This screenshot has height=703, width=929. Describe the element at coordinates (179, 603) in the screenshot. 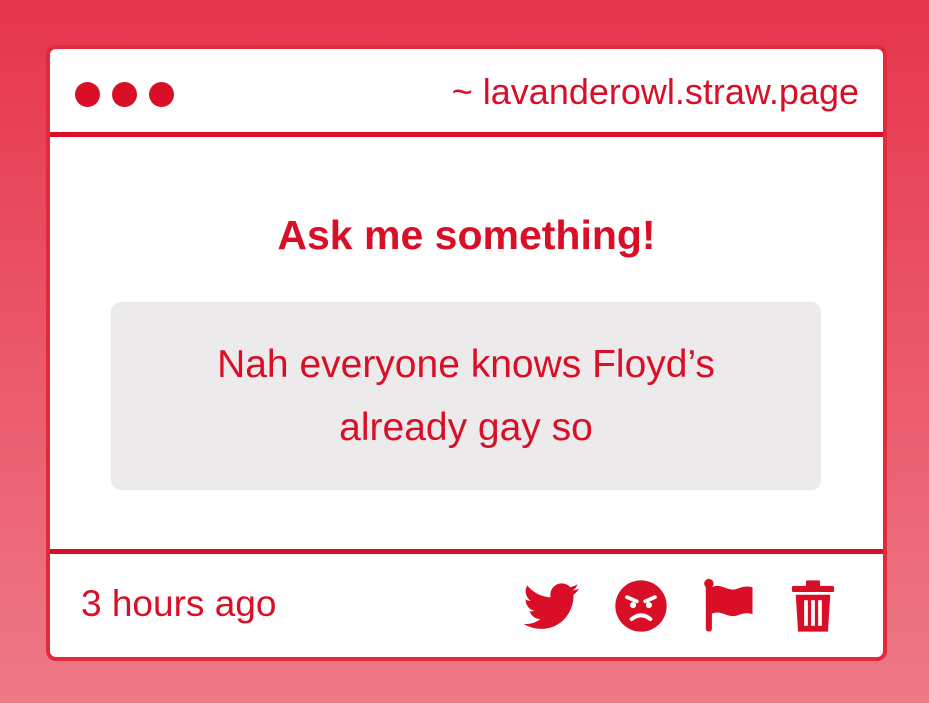

I see `timestamp: 3 hours ago` at that location.